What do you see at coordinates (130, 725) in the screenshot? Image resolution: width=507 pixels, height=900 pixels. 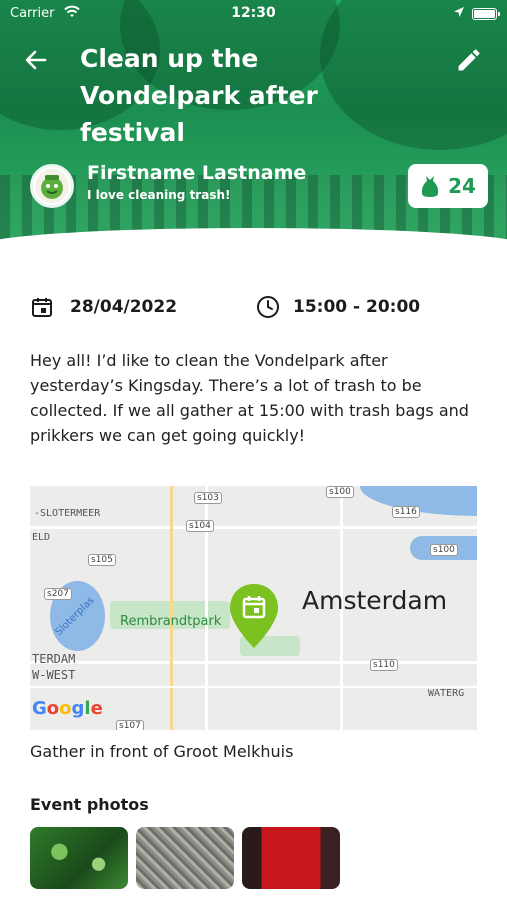 I see `road-shield: s107` at bounding box center [130, 725].